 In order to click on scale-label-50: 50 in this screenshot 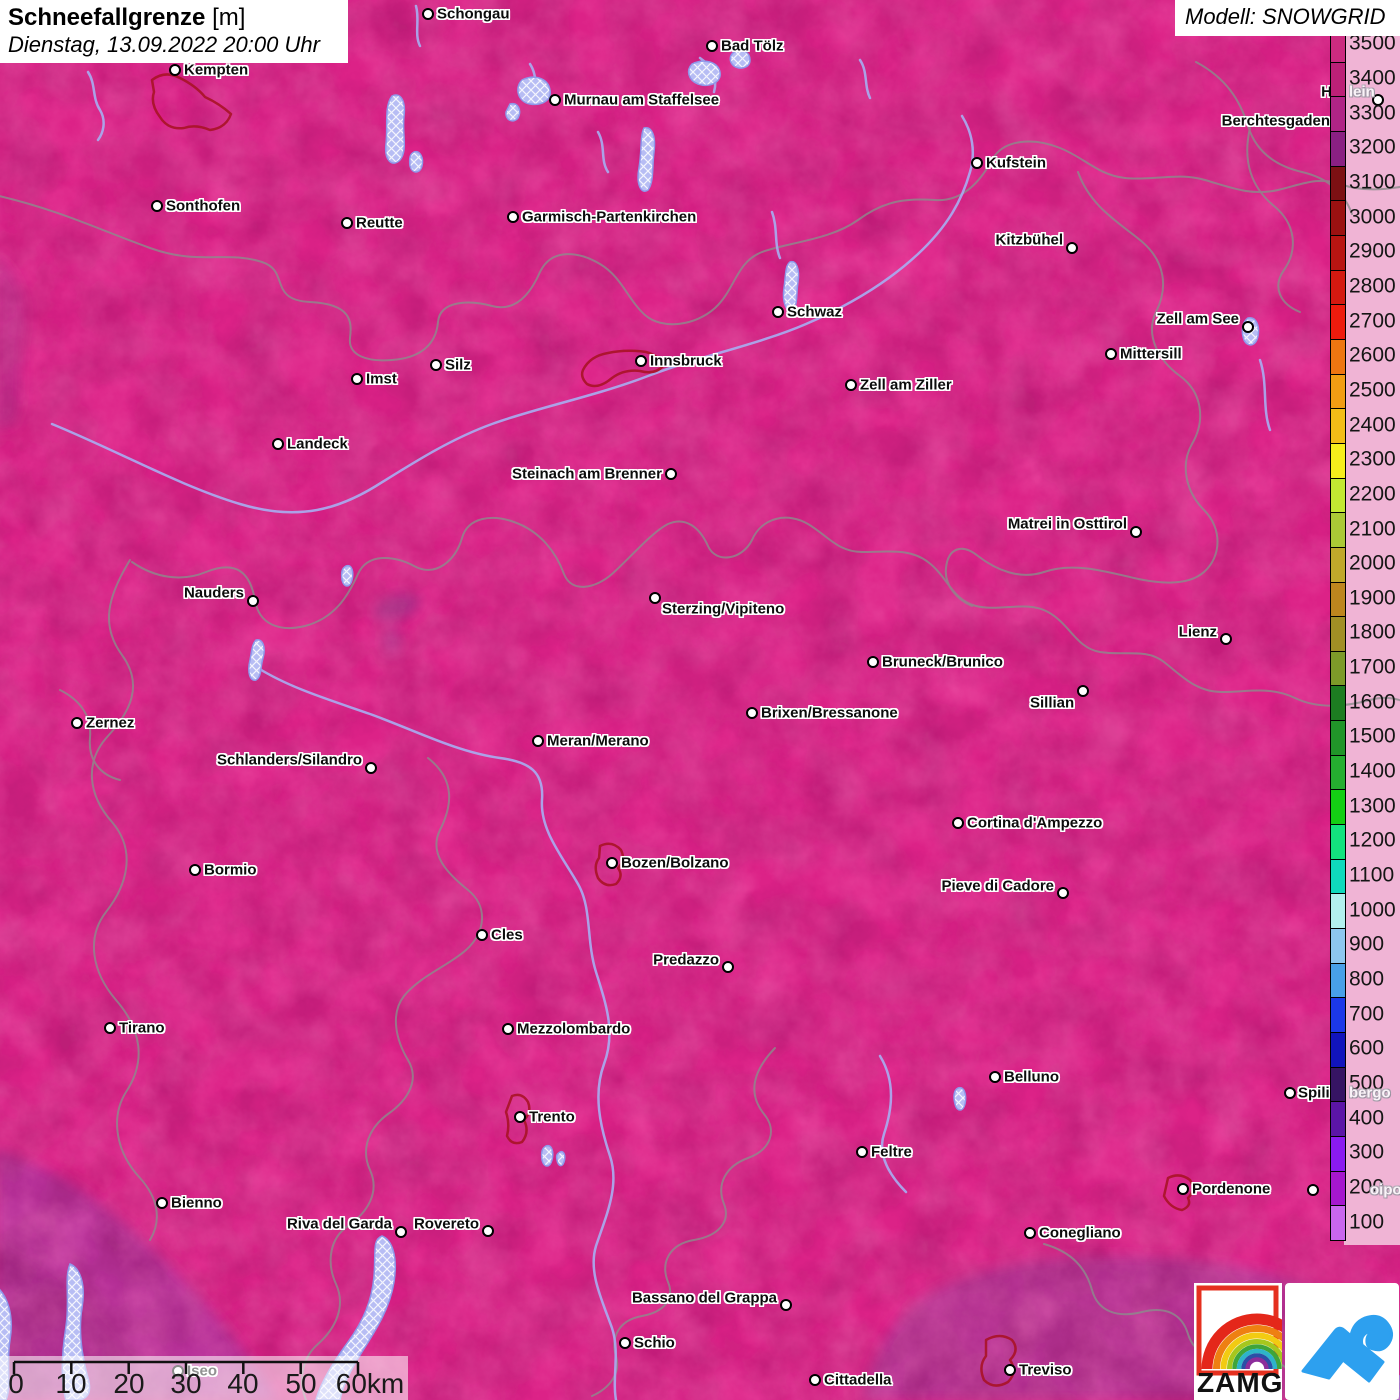, I will do `click(301, 1383)`.